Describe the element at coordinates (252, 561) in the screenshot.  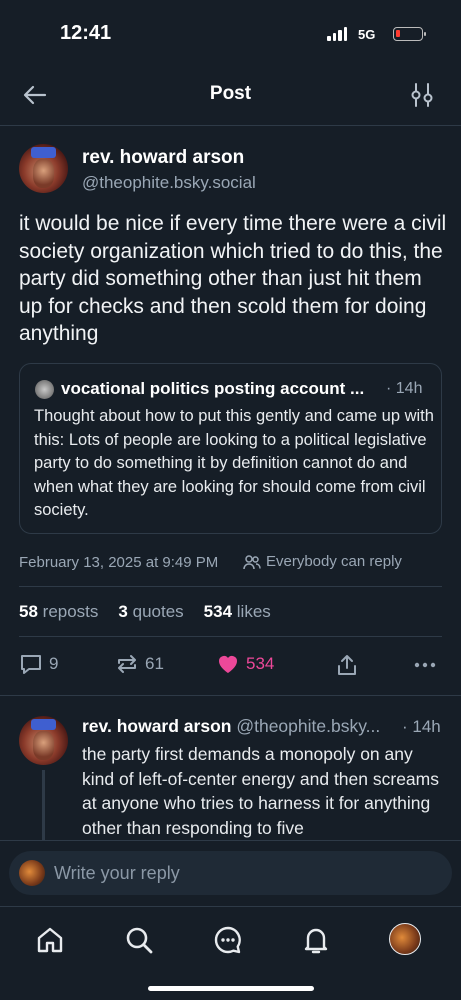
I see `people-icon` at that location.